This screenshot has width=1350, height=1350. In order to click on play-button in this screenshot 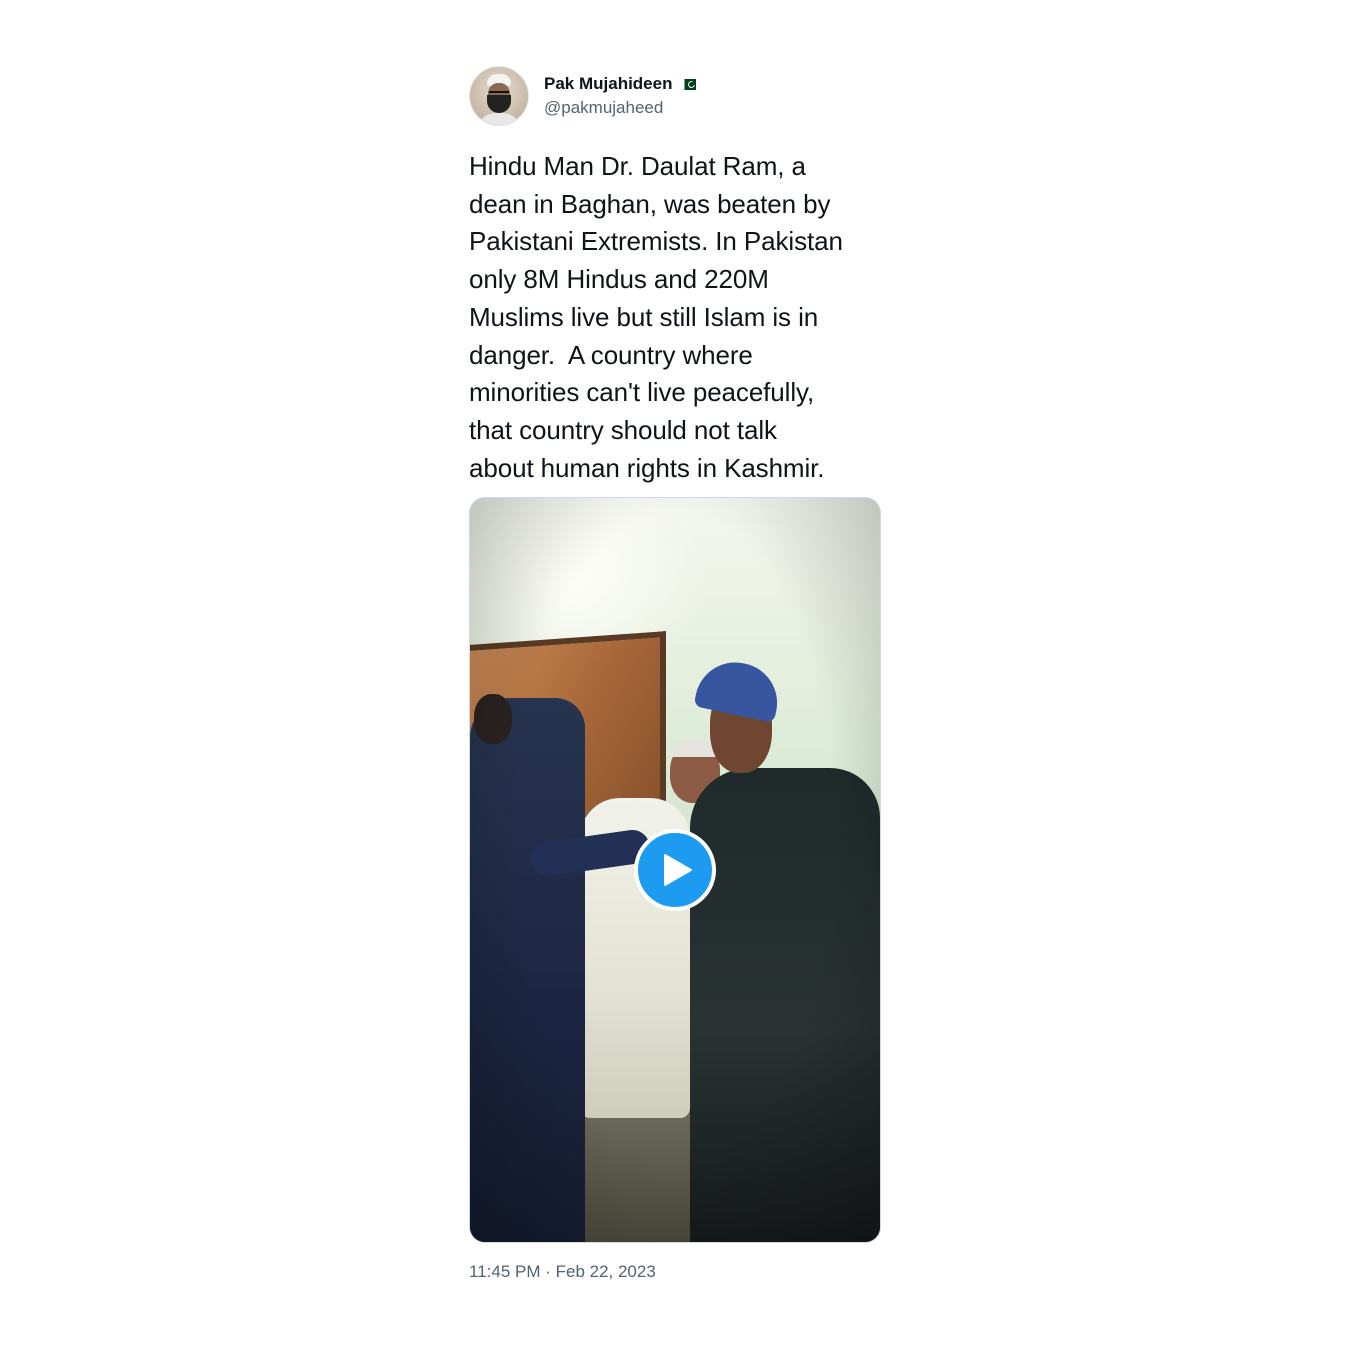, I will do `click(675, 870)`.